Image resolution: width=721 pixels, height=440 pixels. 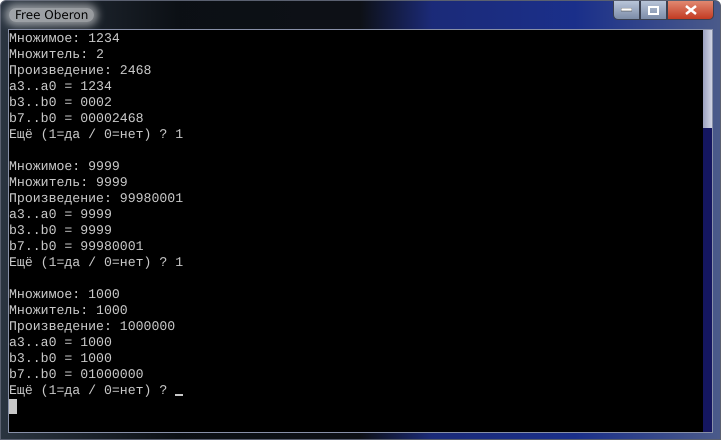 I want to click on console-line: Множимое: 1234, so click(x=64, y=38).